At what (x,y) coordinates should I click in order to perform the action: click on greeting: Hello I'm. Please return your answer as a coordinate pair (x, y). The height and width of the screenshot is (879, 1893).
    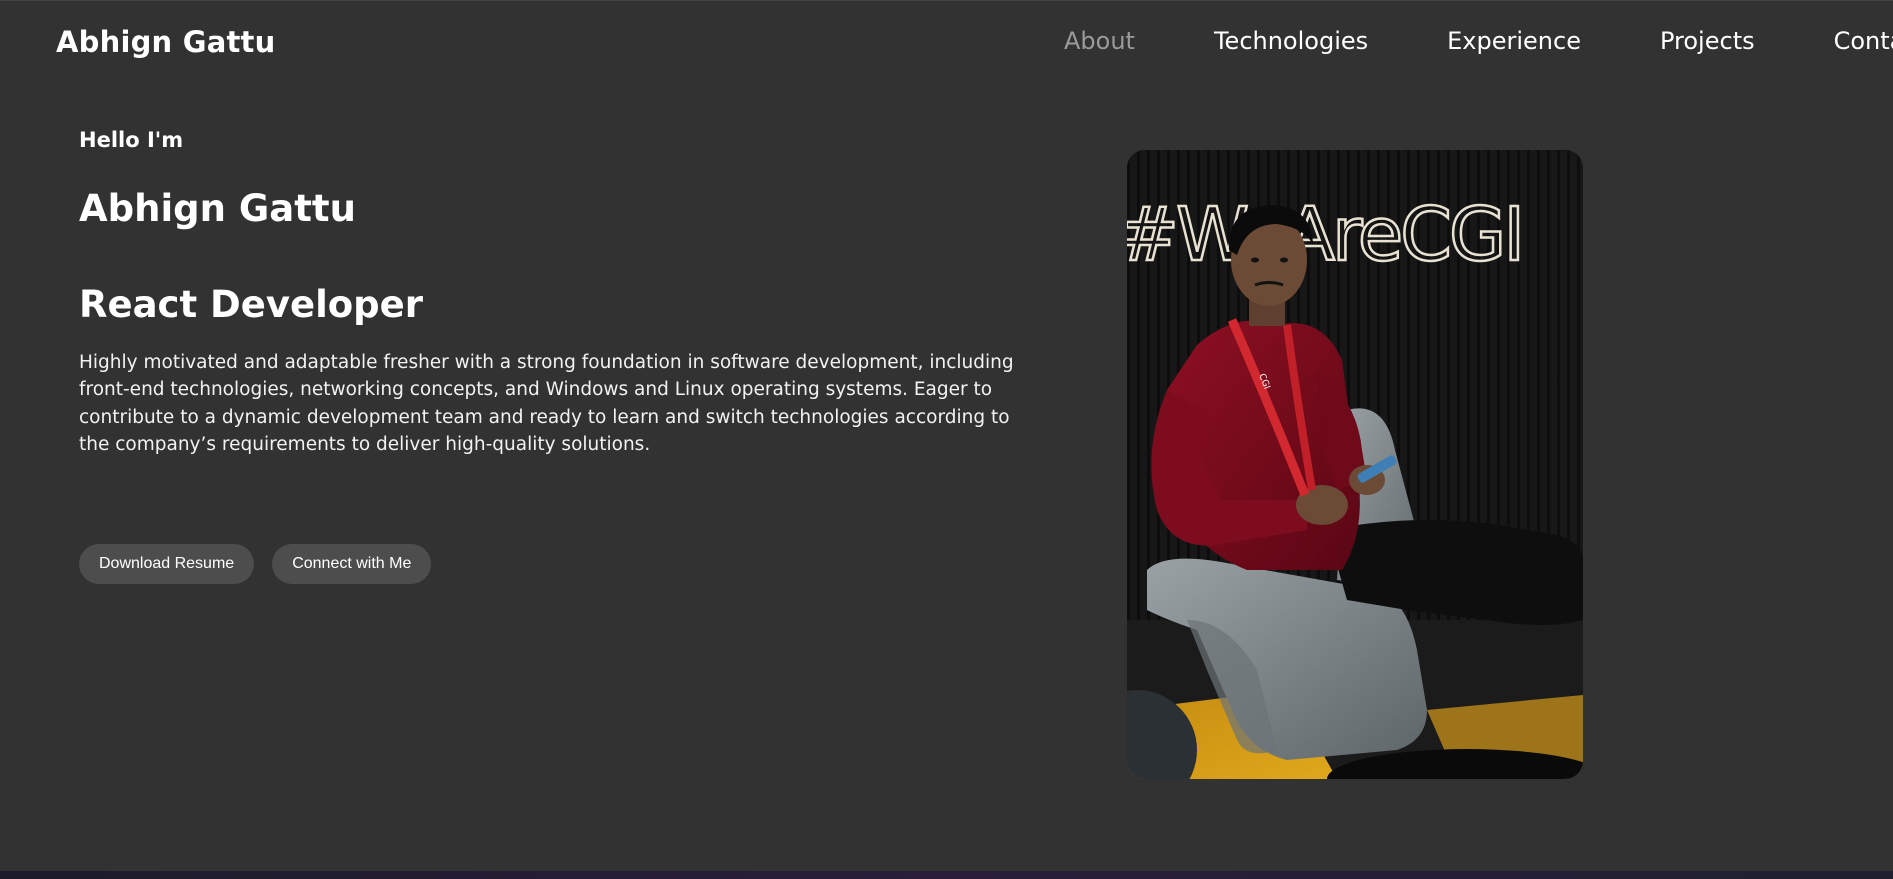
    Looking at the image, I should click on (131, 140).